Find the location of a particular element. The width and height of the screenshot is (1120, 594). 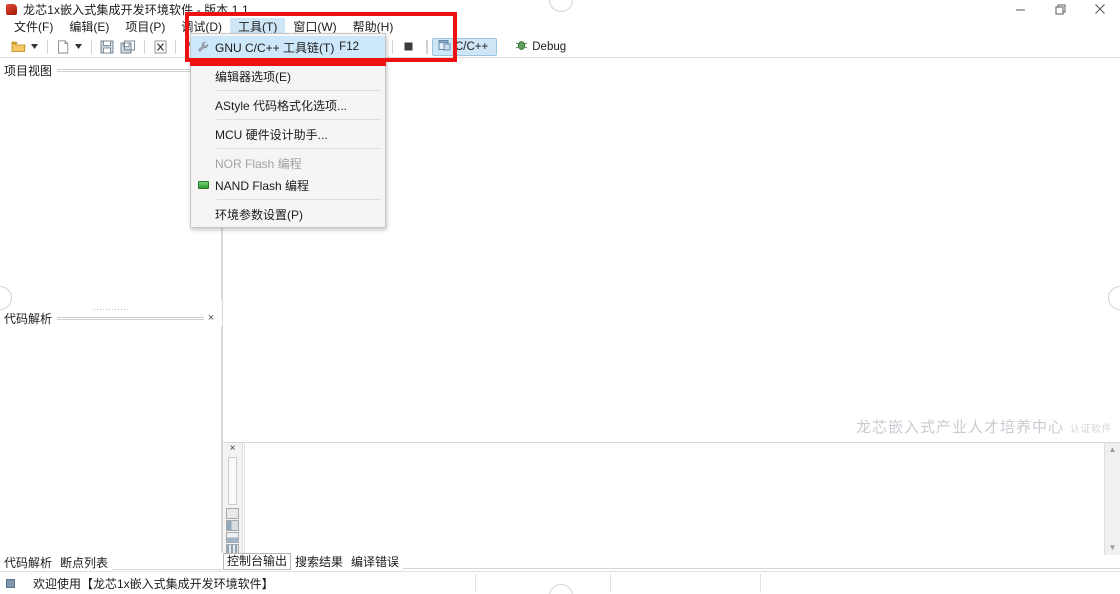

console-vertical-scrollbar: ▲ ▼ is located at coordinates (1112, 499).